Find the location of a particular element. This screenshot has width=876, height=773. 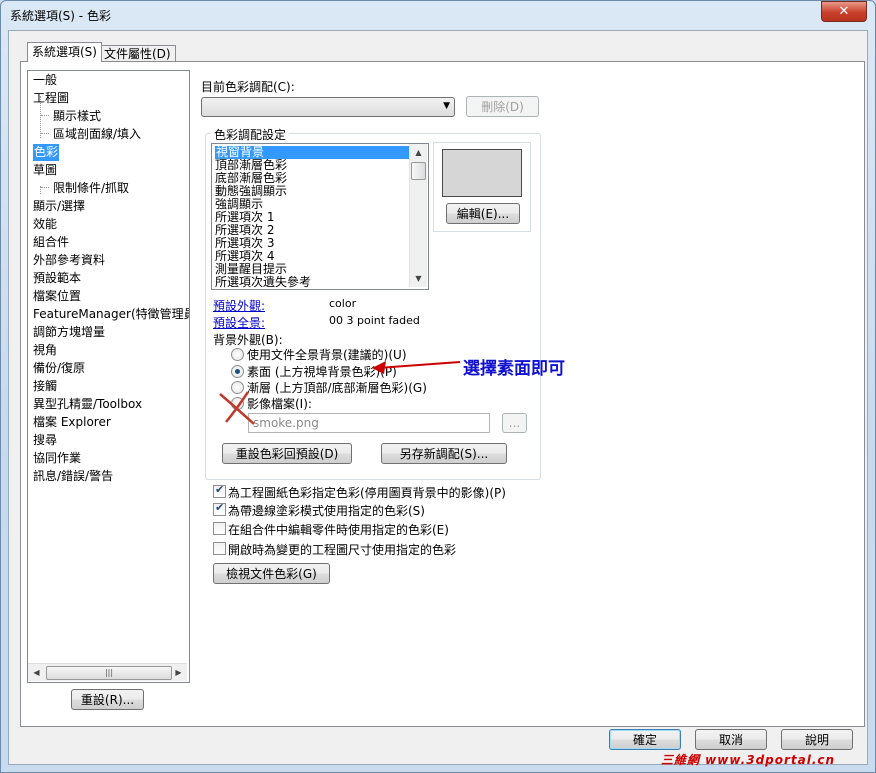

color-preview-swatch is located at coordinates (482, 173).